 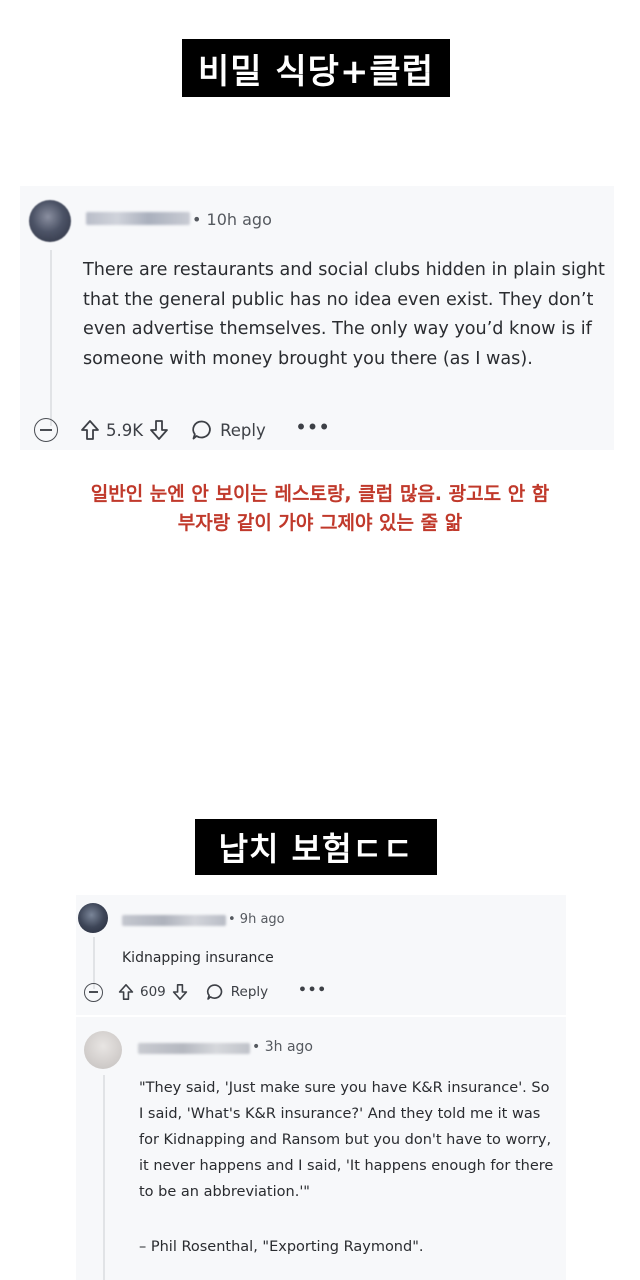 What do you see at coordinates (320, 523) in the screenshot?
I see `caption-line-2: 부자랑 같이 가야 그제야 있는 줄 앎` at bounding box center [320, 523].